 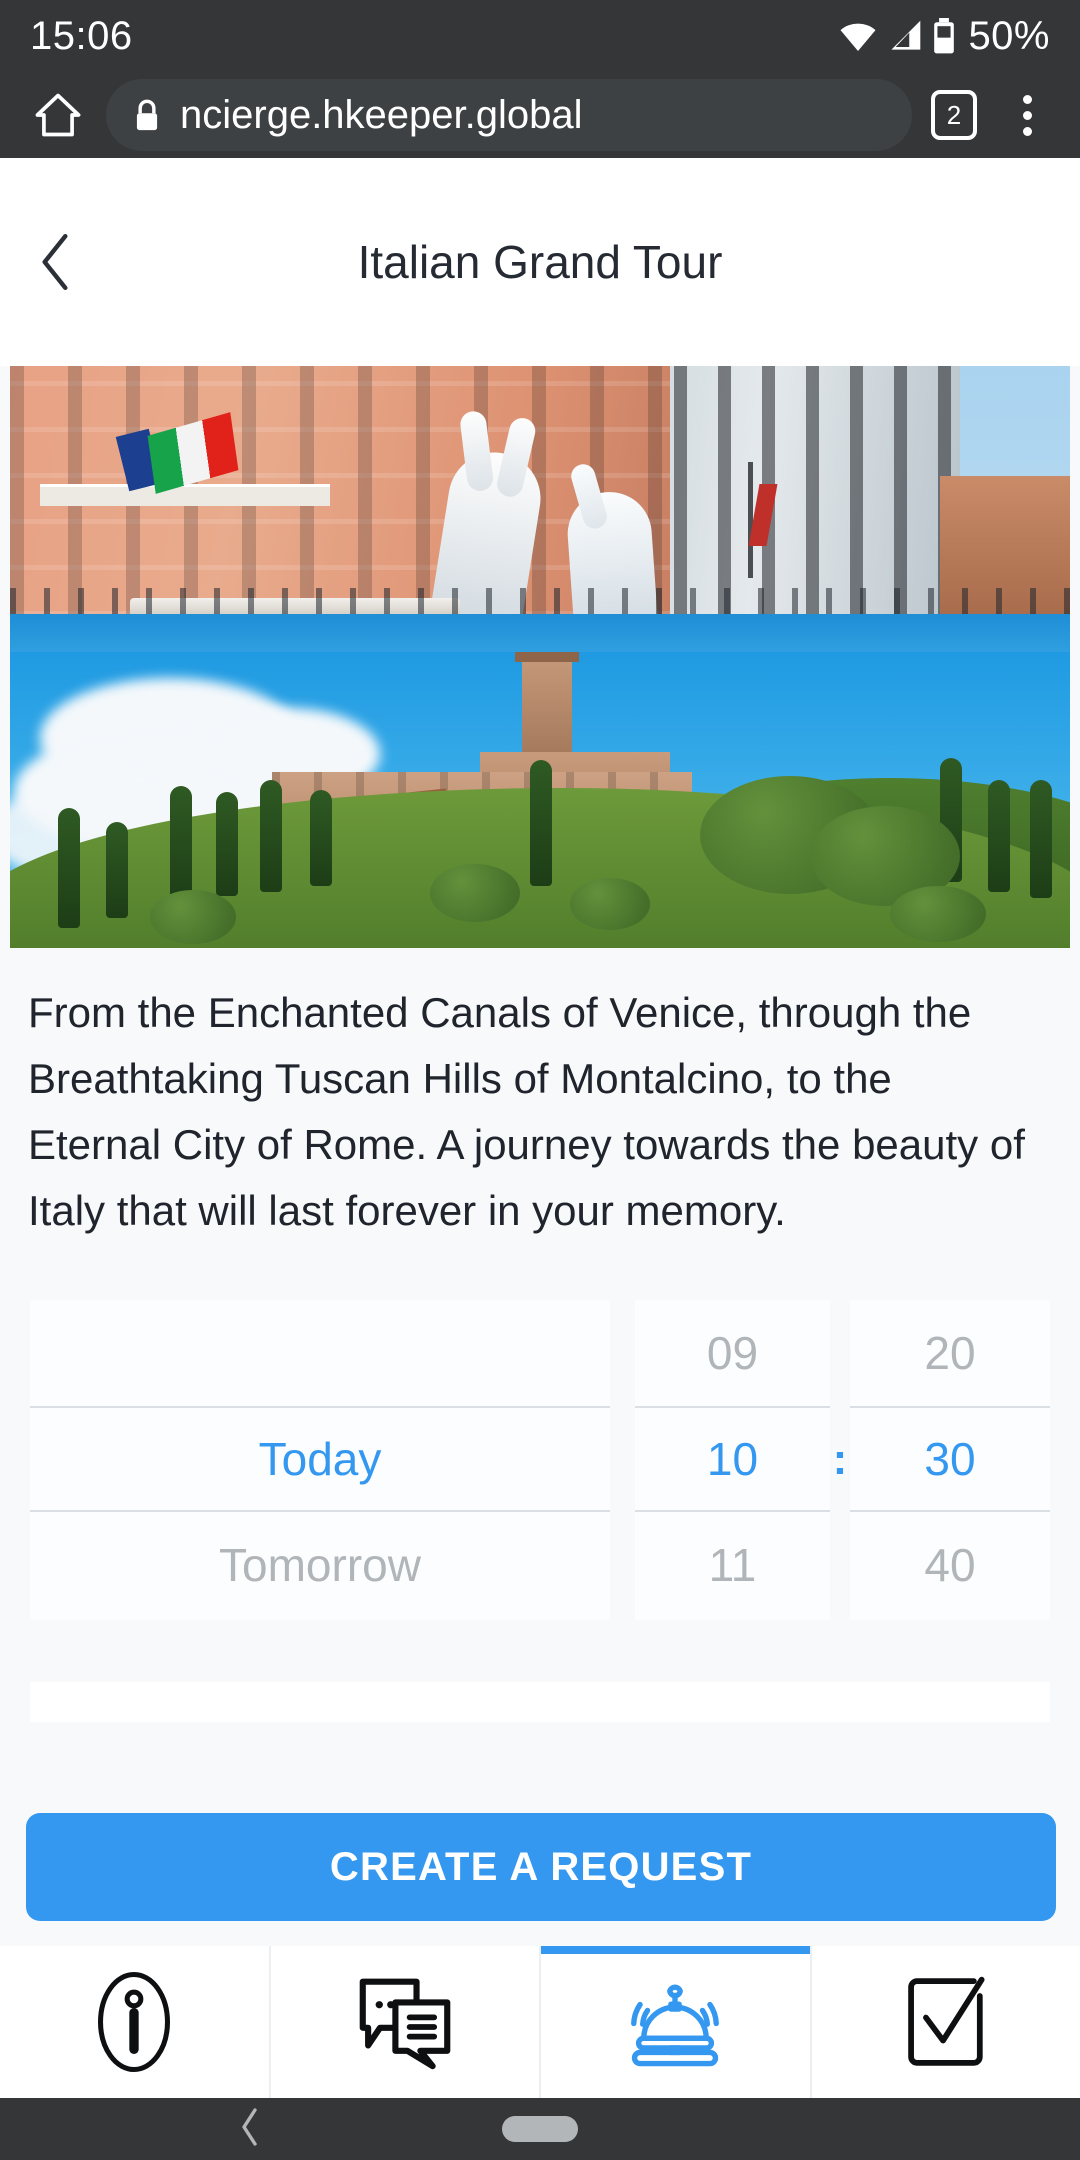 I want to click on datetime-picker: Today Tomorrow 09 10 11 : 20 30 40, so click(x=540, y=1460).